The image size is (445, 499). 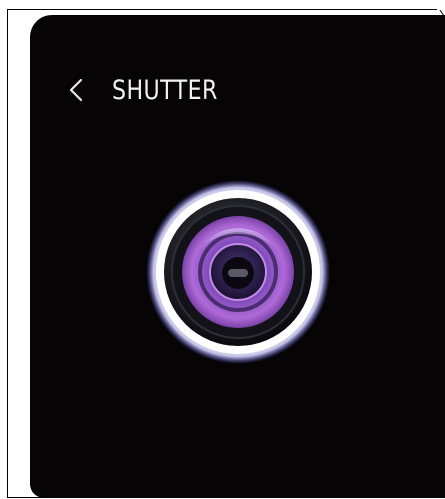 I want to click on screen-header: SHUTTER, so click(x=154, y=90).